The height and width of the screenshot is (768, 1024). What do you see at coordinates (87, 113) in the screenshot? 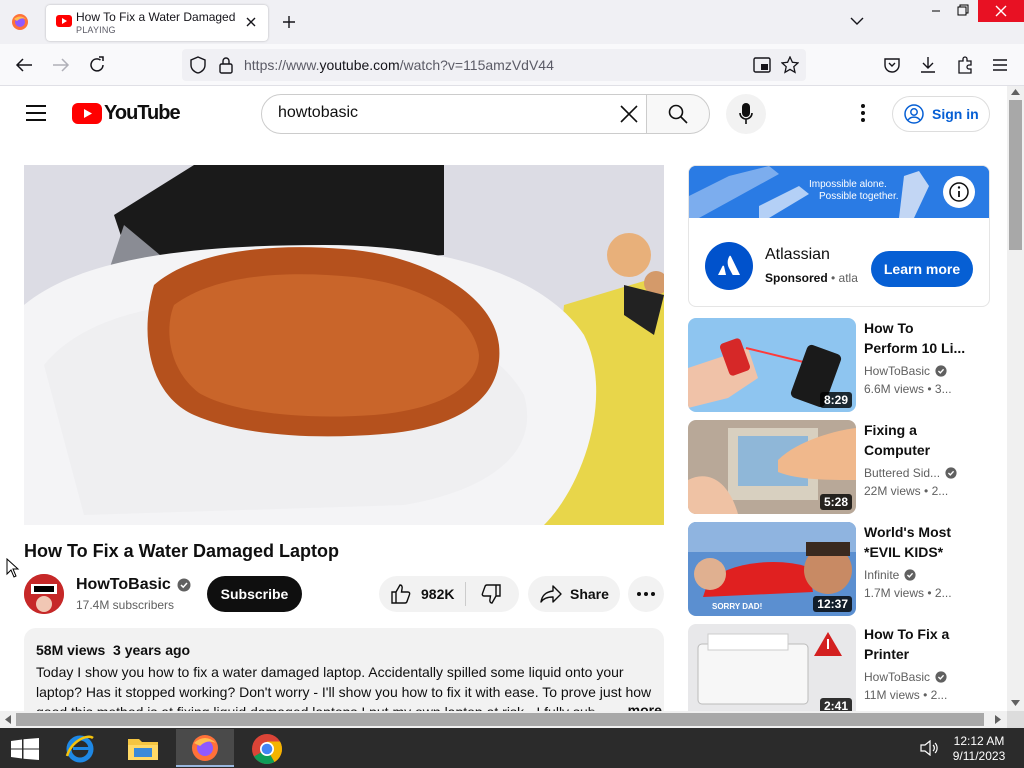
I see `youtube-logo-icon` at bounding box center [87, 113].